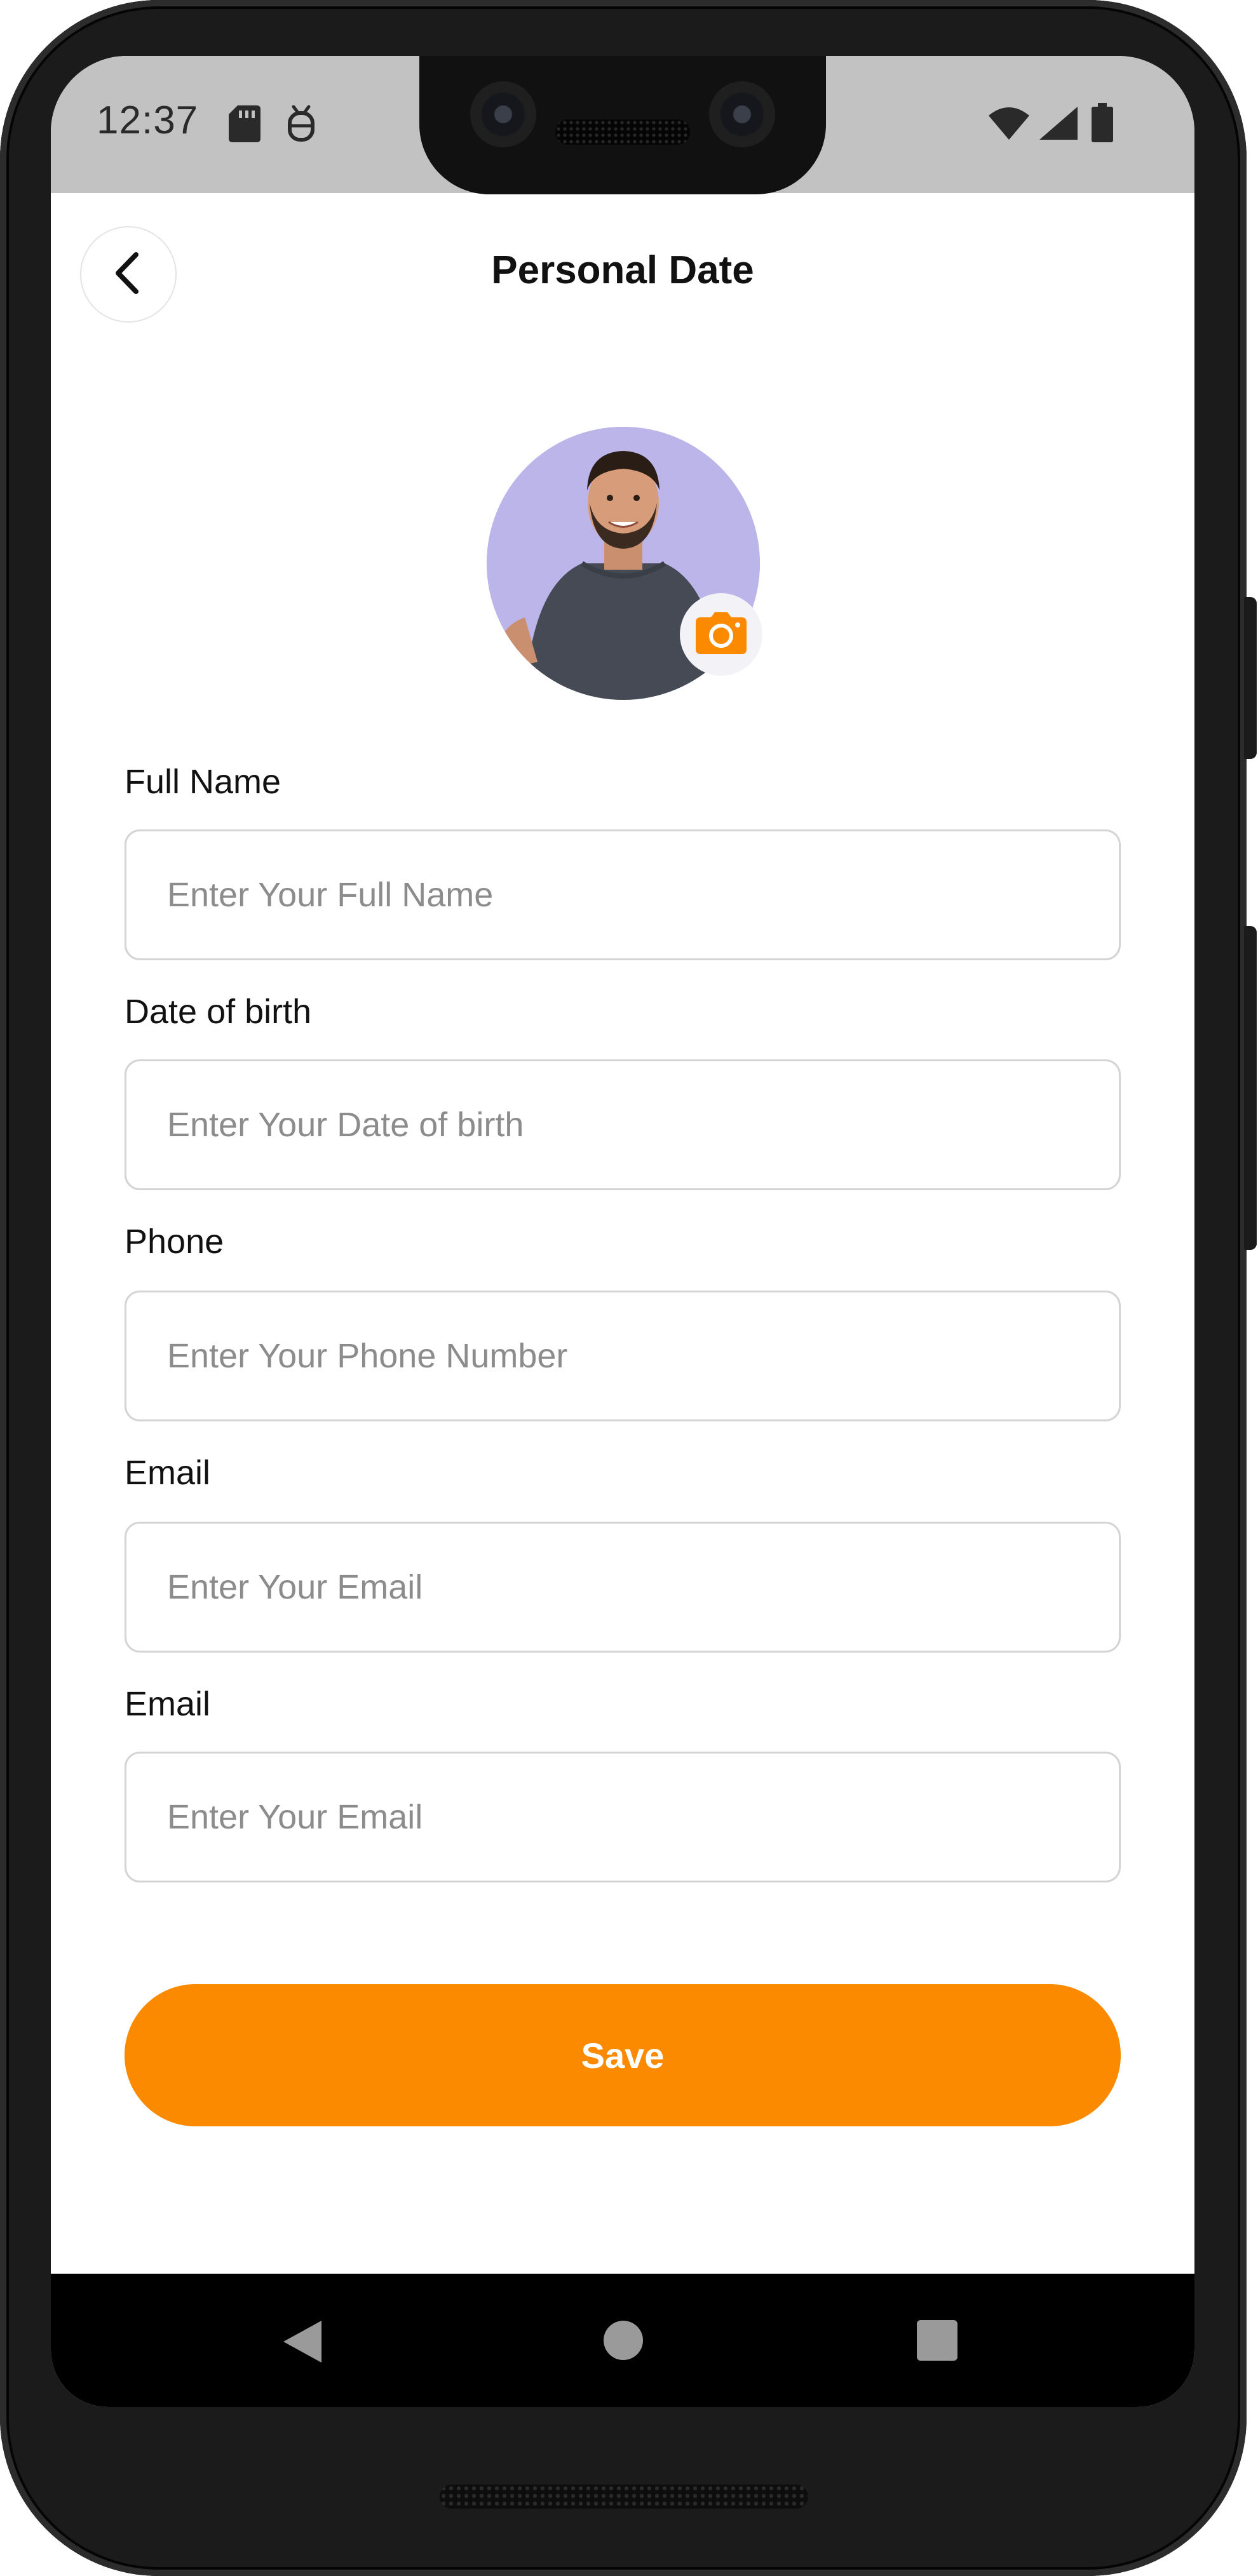  Describe the element at coordinates (1250, 1088) in the screenshot. I see `volume-button` at that location.